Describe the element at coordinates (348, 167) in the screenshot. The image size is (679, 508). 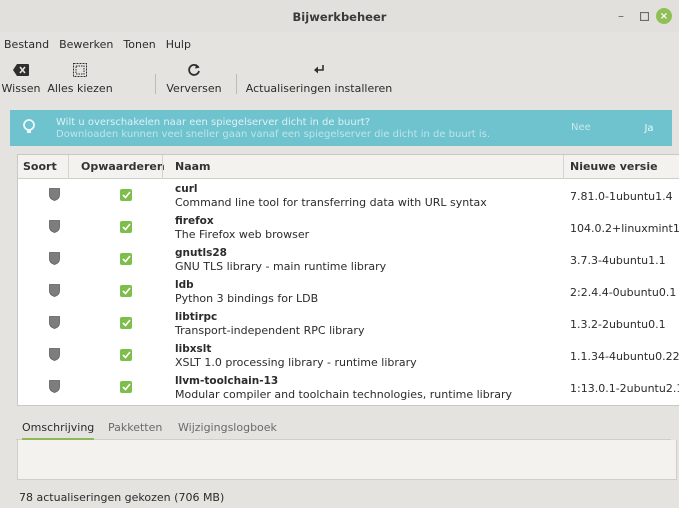
I see `table-header: Soort Opwaarderen Naam Nieuwe versie` at that location.